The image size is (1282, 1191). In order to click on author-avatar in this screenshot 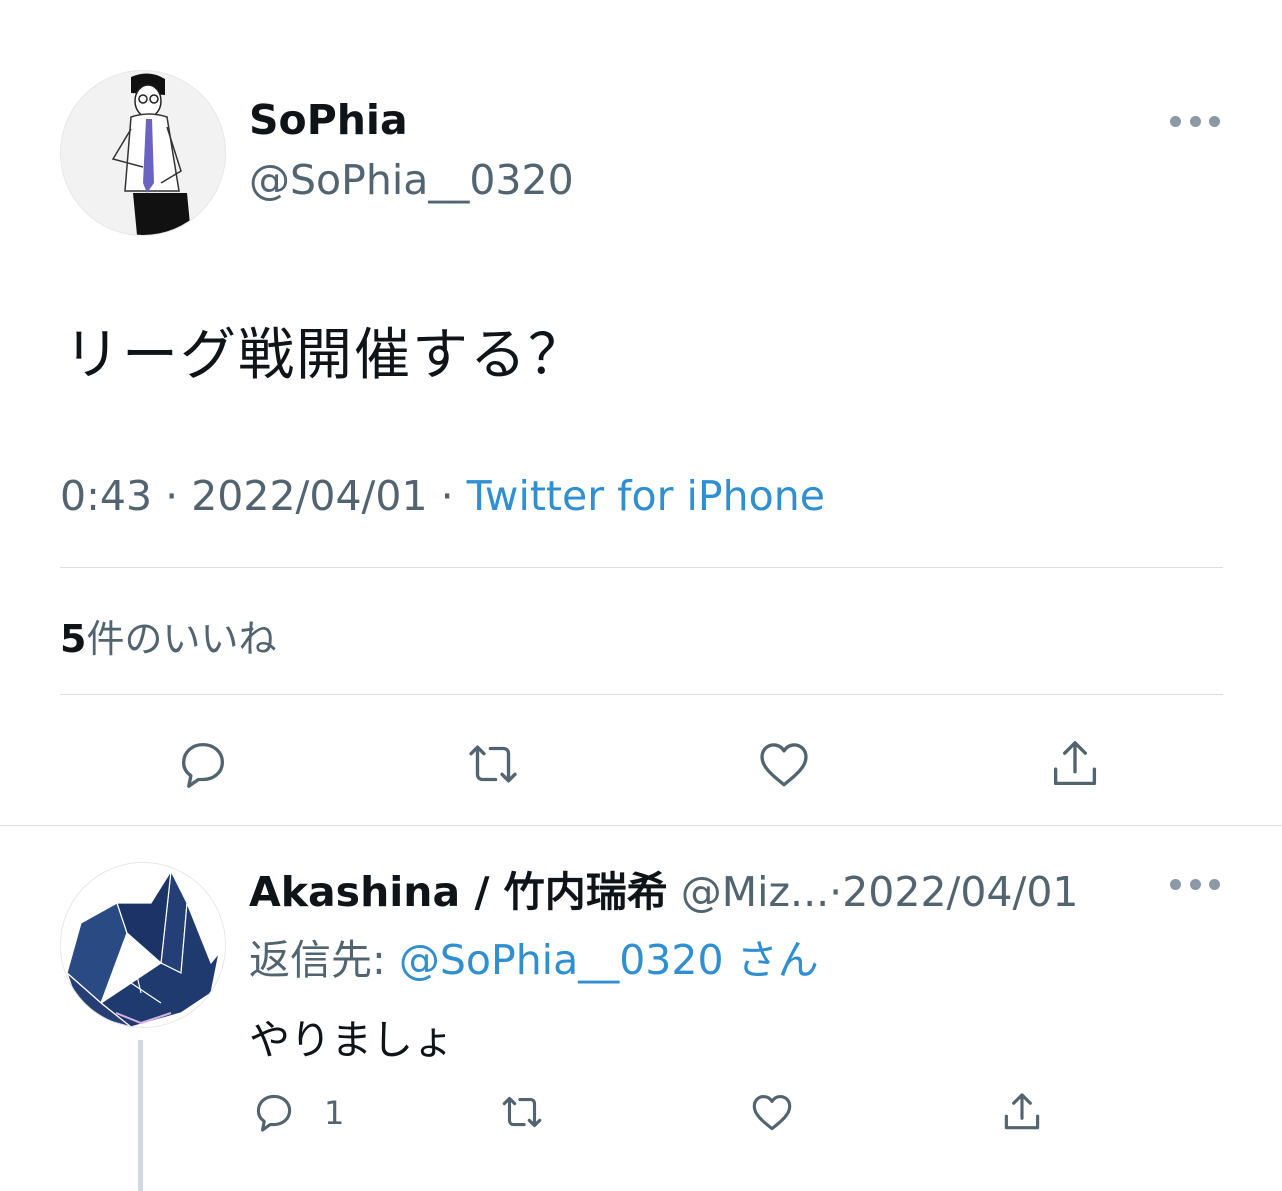, I will do `click(143, 153)`.